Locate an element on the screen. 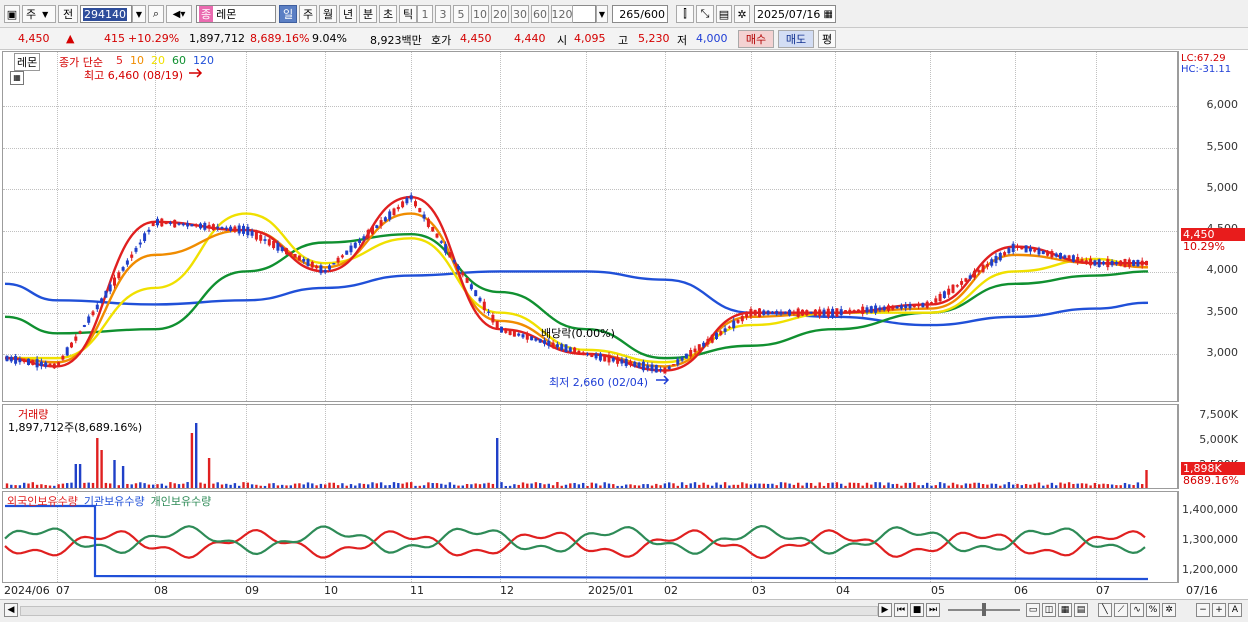 The height and width of the screenshot is (622, 1248). volume-chart is located at coordinates (590, 446).